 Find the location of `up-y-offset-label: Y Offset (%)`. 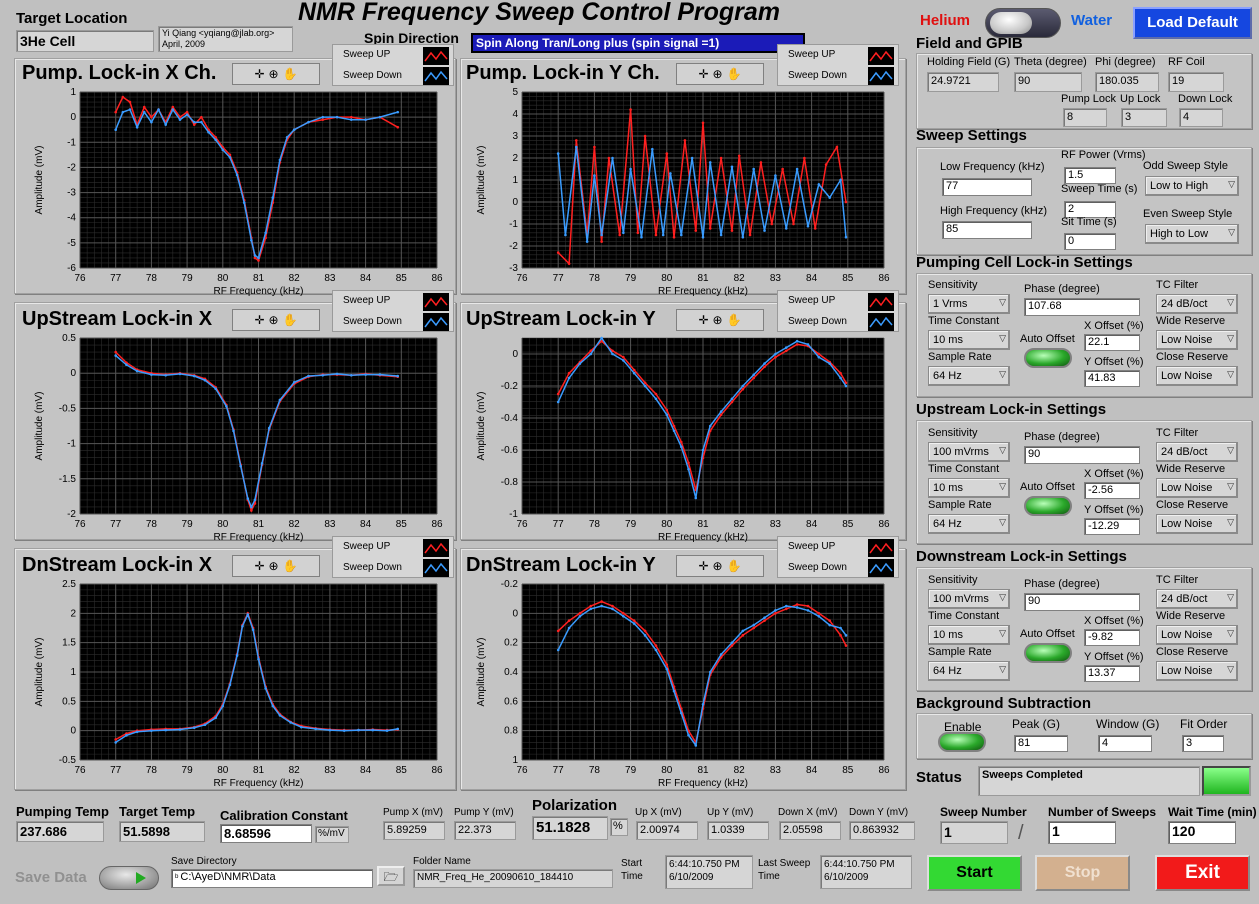

up-y-offset-label: Y Offset (%) is located at coordinates (1114, 510).